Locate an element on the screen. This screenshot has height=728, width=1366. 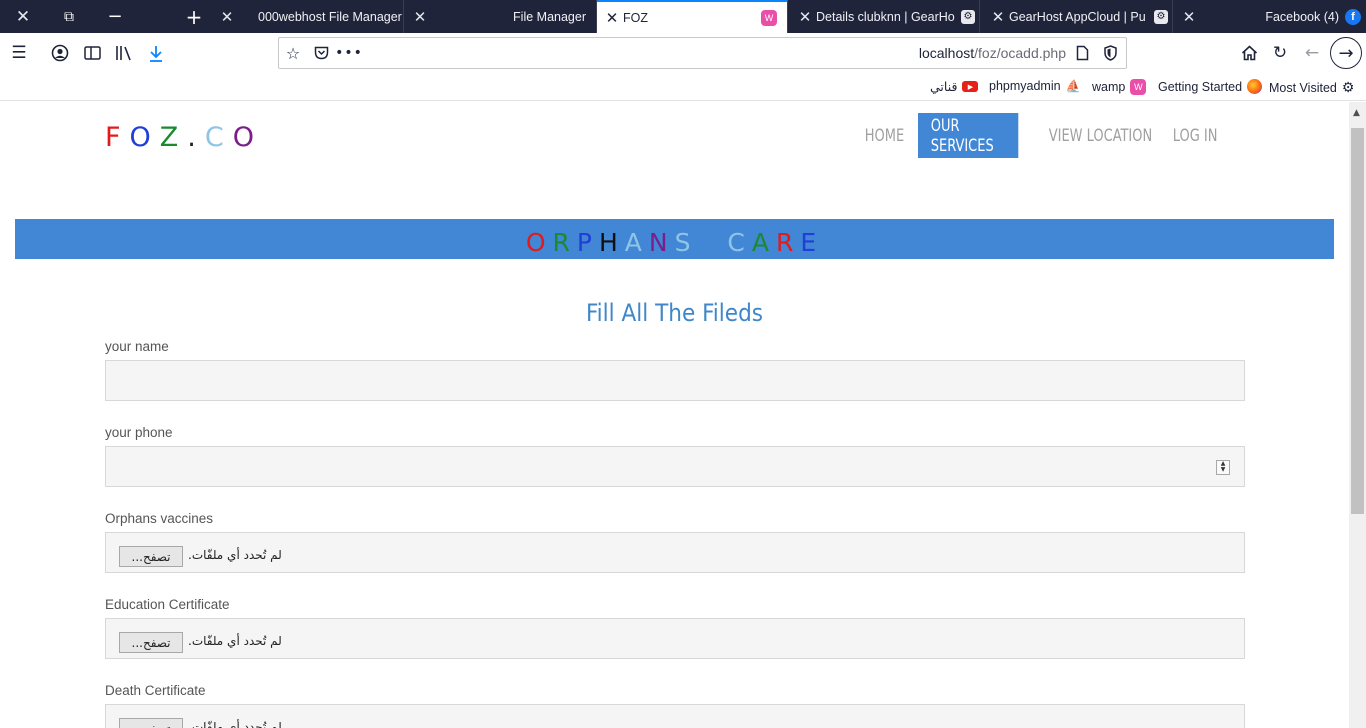
new-tab-icon: + is located at coordinates (194, 16).